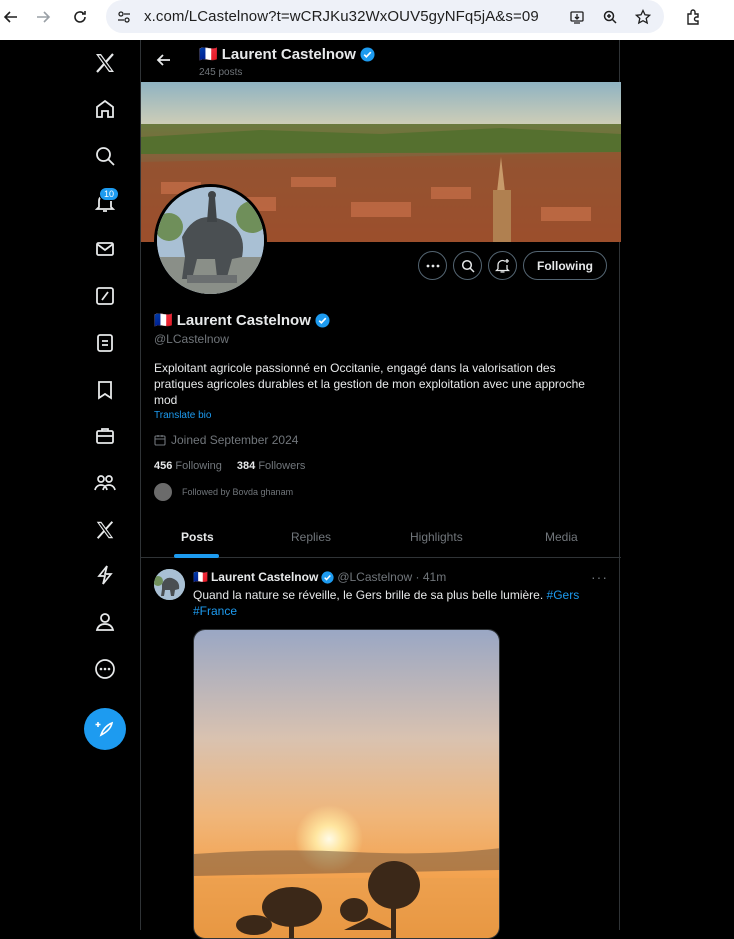 This screenshot has width=734, height=939. I want to click on lists-icon, so click(105, 343).